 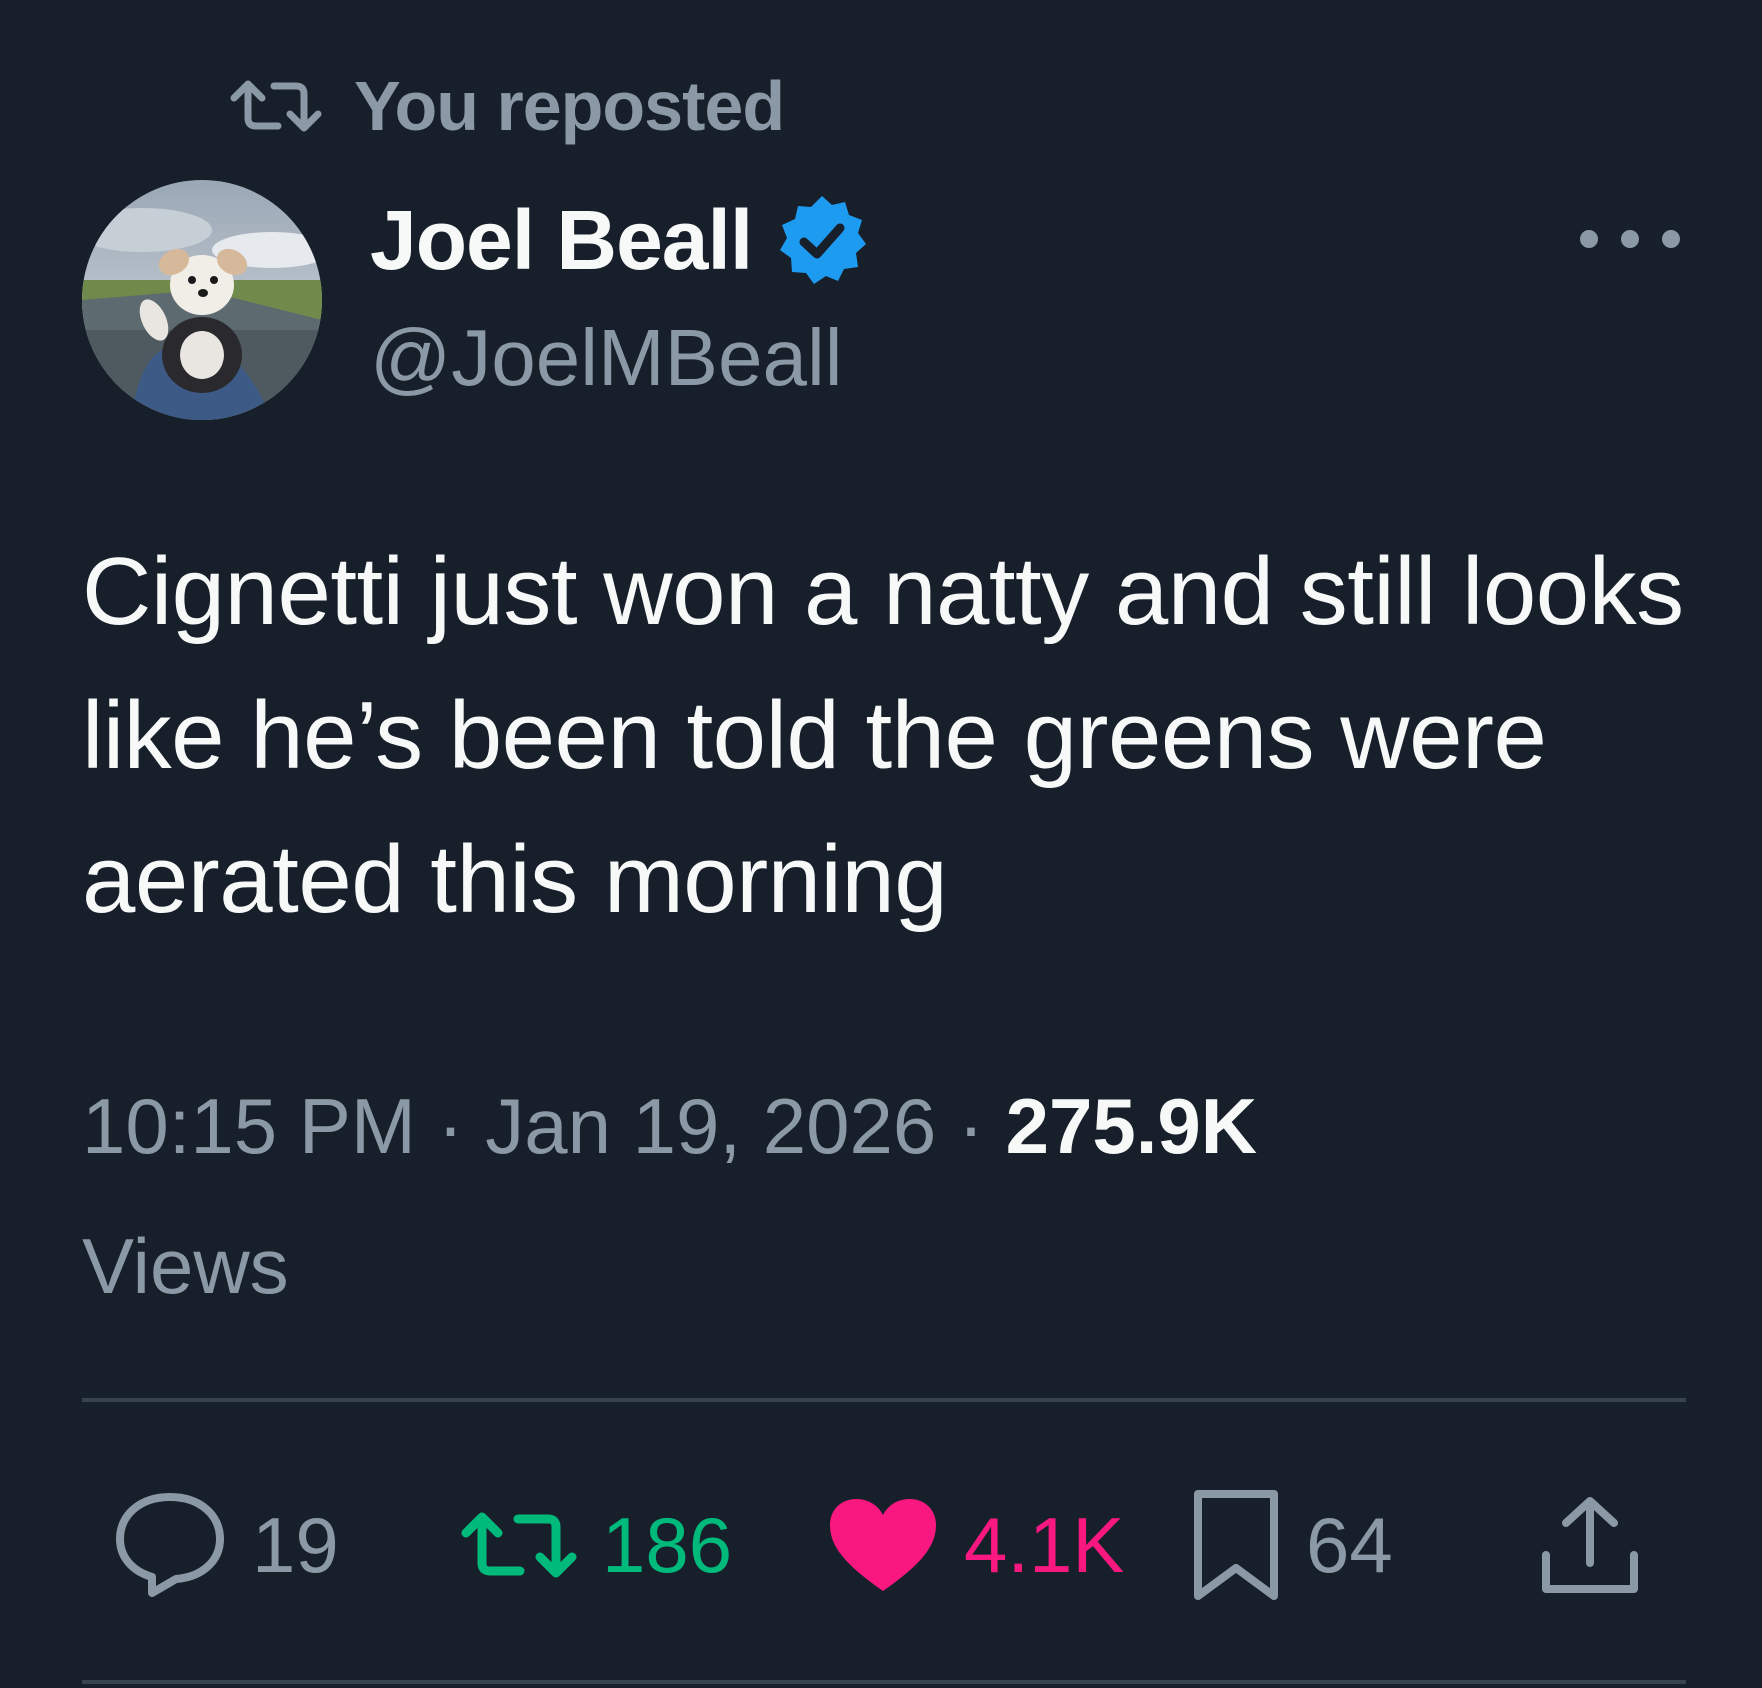 What do you see at coordinates (249, 1126) in the screenshot?
I see `tweet-time: 10:15 PM` at bounding box center [249, 1126].